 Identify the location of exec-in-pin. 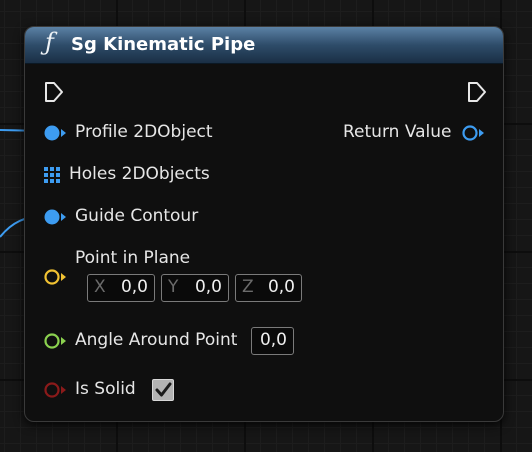
(54, 92).